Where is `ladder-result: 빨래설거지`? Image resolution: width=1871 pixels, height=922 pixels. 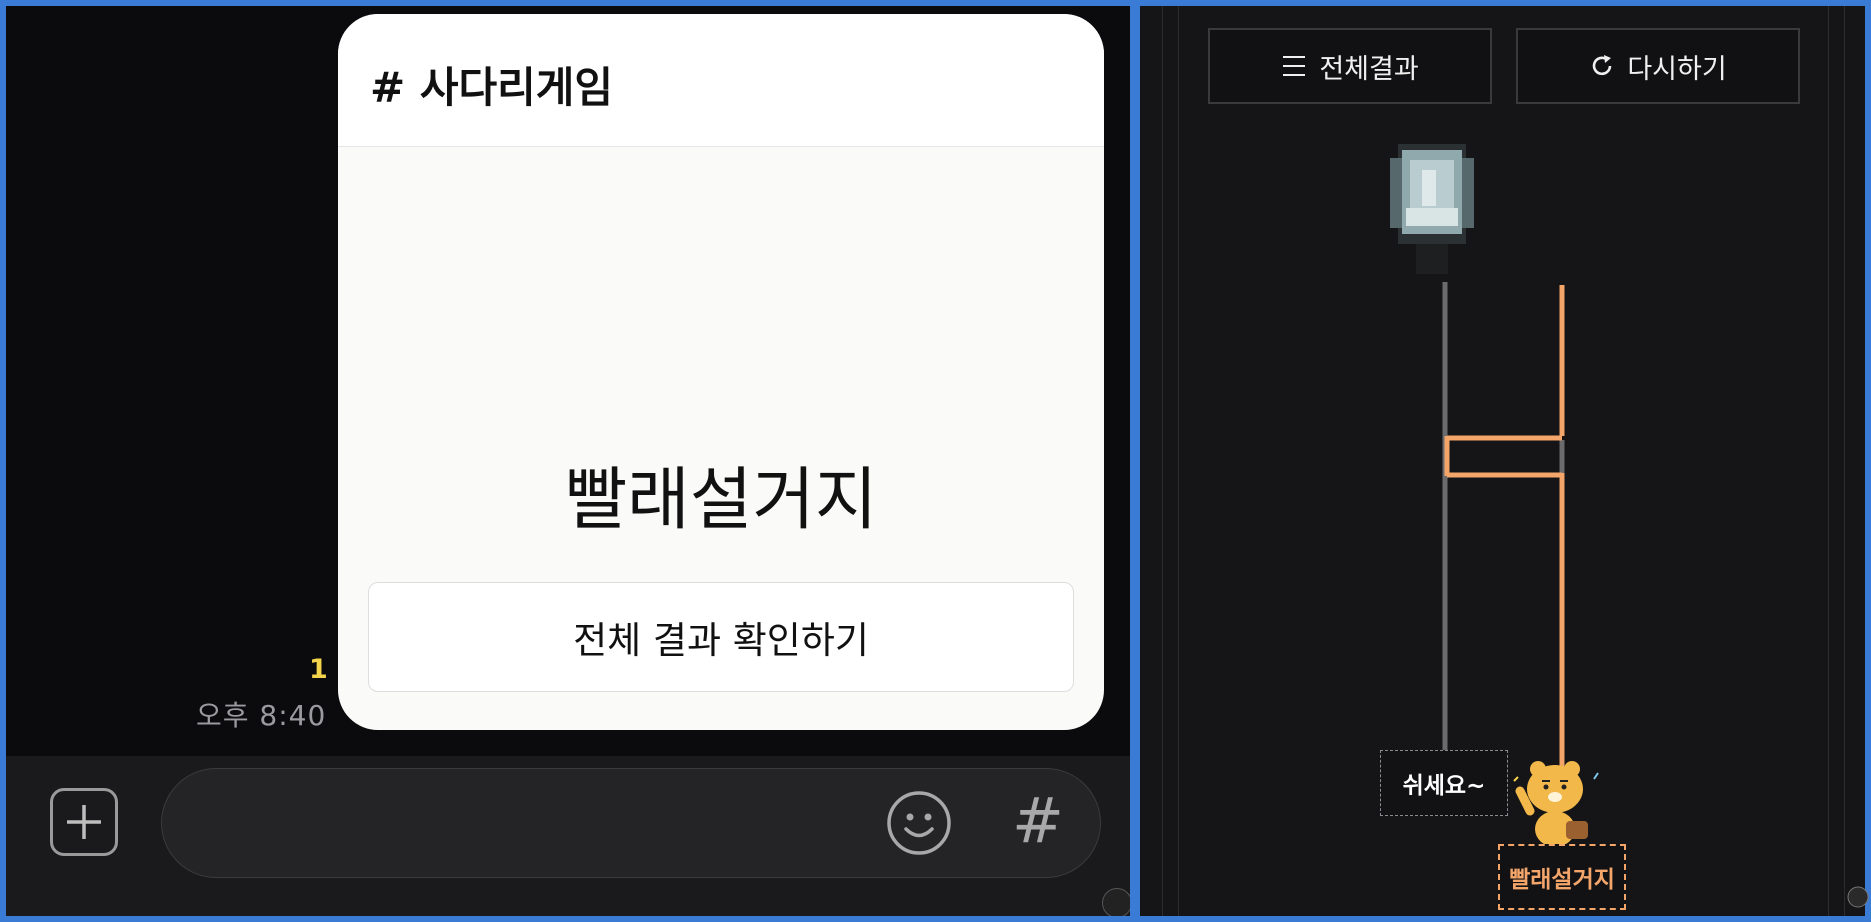
ladder-result: 빨래설거지 is located at coordinates (721, 500).